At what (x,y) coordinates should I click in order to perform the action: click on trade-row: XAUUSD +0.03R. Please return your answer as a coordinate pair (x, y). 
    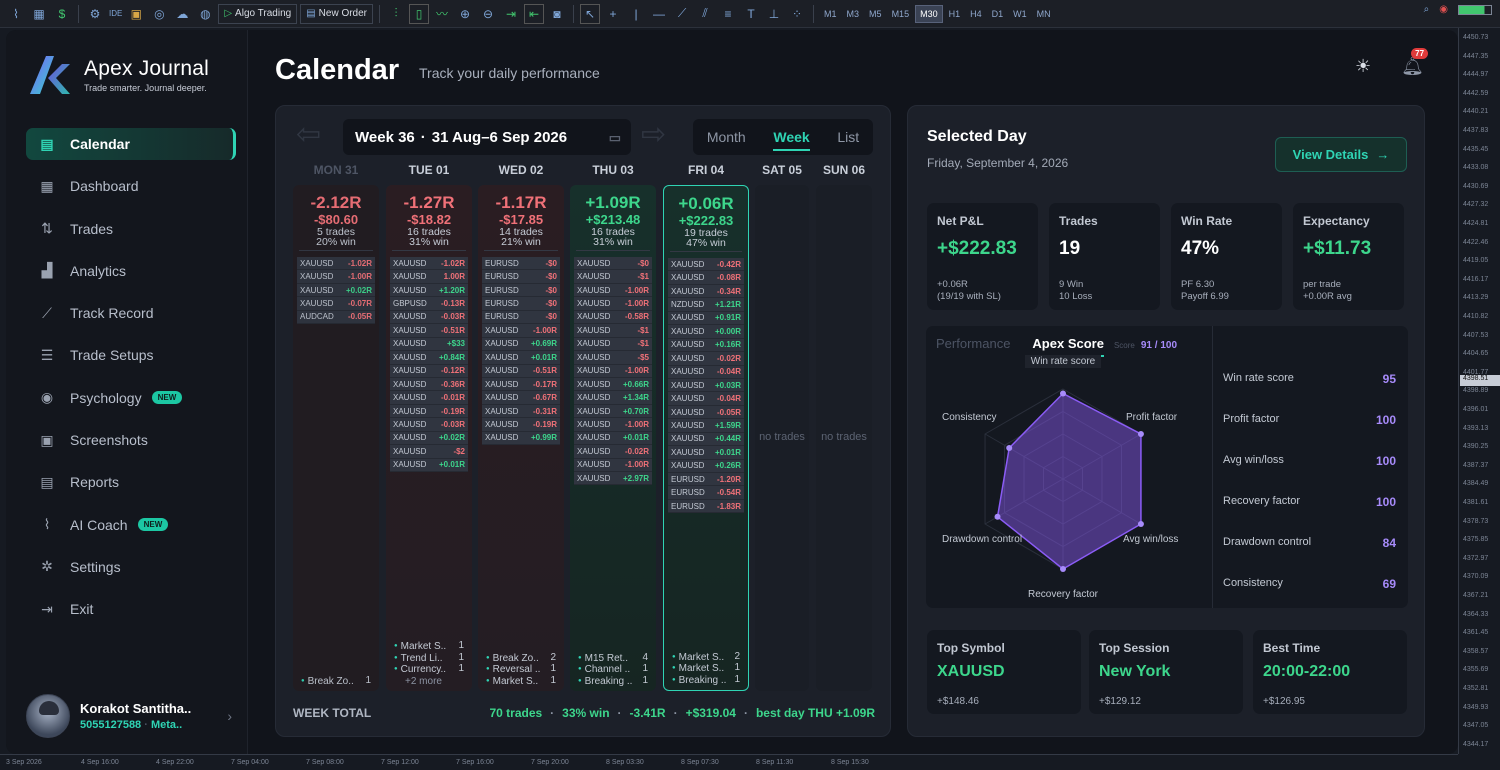
    Looking at the image, I should click on (706, 385).